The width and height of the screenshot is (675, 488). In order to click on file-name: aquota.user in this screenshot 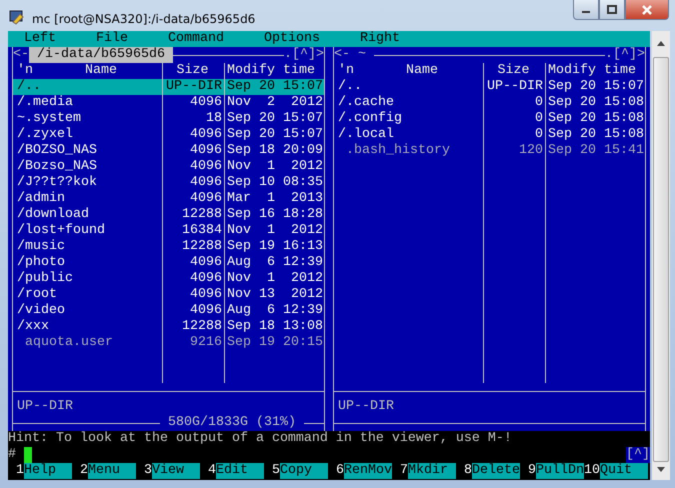, I will do `click(68, 342)`.